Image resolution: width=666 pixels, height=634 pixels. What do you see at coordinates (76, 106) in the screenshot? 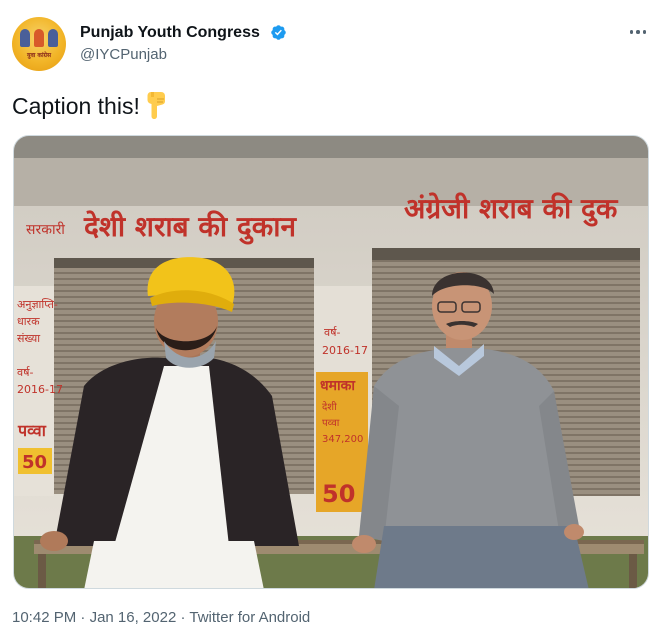
I see `tweet-text: Caption this!` at bounding box center [76, 106].